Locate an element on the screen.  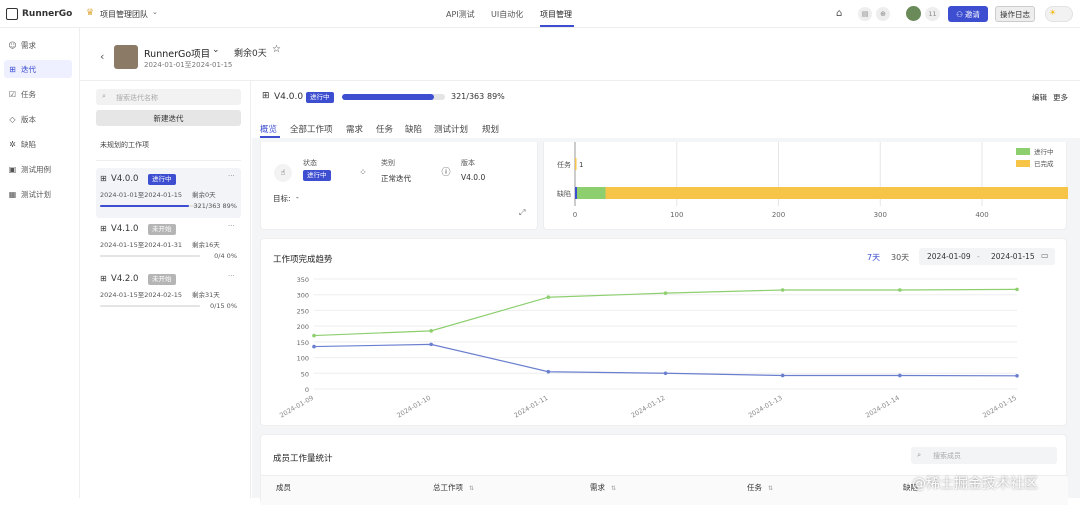
detail-progress-bar is located at coordinates (393, 97).